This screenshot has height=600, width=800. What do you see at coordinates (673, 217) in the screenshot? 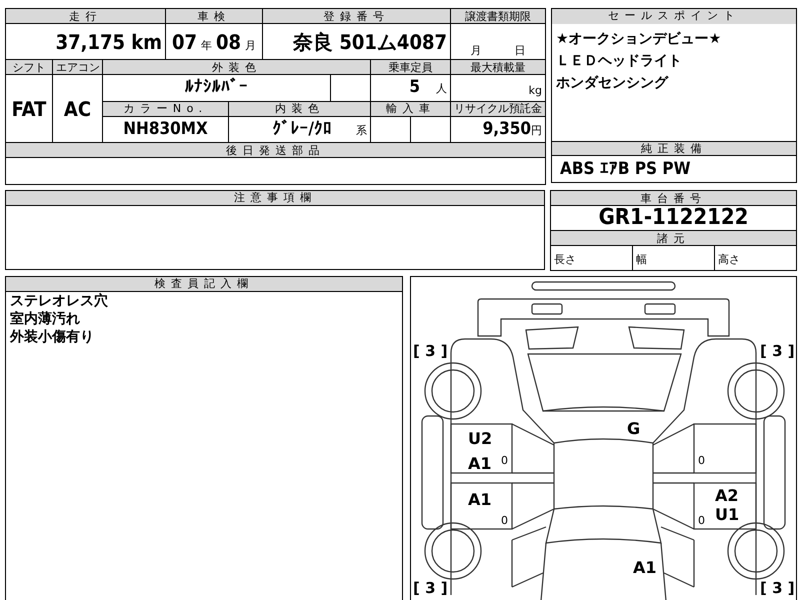
I see `chassis-number: GR1-1122122` at bounding box center [673, 217].